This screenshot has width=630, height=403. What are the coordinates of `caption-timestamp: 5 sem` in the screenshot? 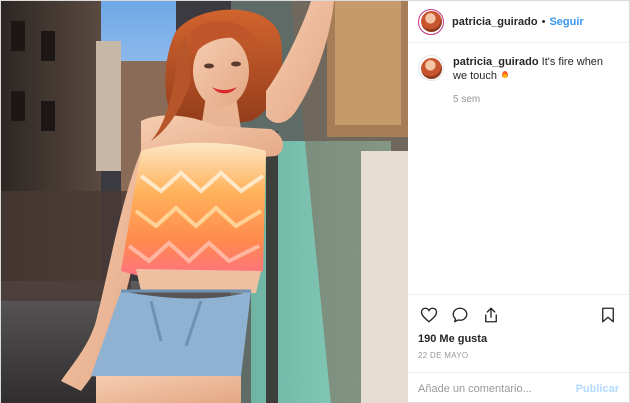 It's located at (536, 100).